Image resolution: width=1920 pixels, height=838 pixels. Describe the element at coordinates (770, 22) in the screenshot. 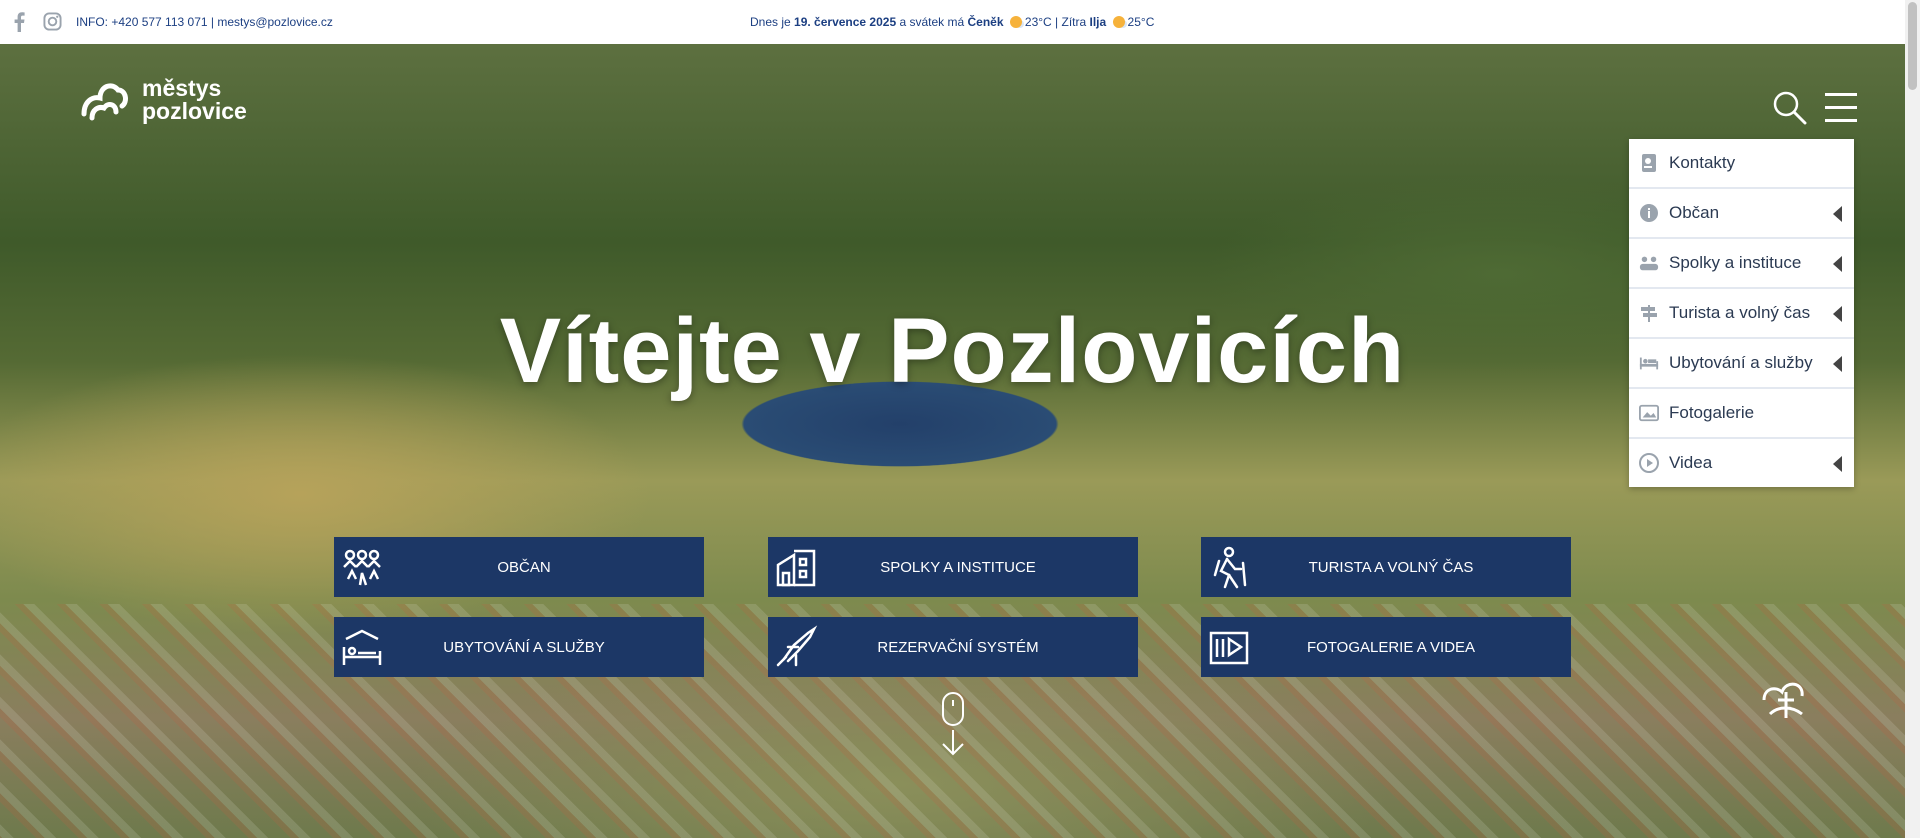

I see `today-prefix: Dnes je` at that location.